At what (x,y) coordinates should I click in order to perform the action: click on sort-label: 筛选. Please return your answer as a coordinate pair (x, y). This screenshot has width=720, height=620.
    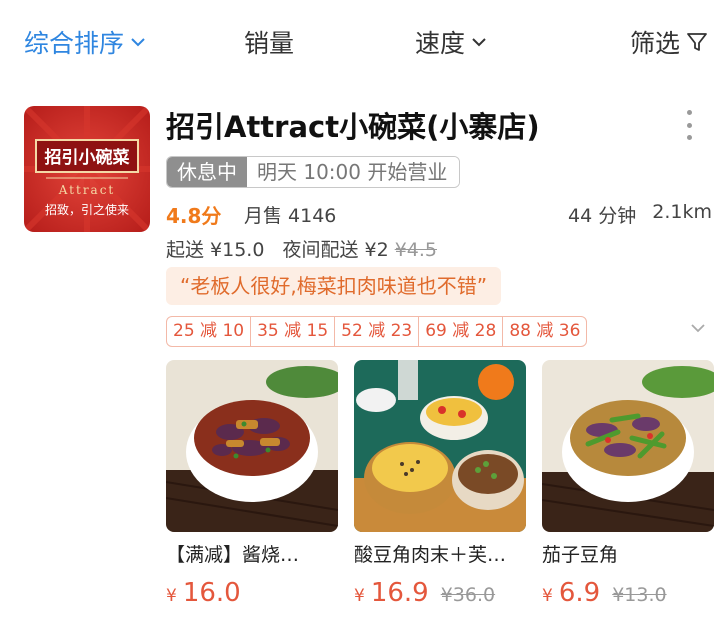
    Looking at the image, I should click on (655, 43).